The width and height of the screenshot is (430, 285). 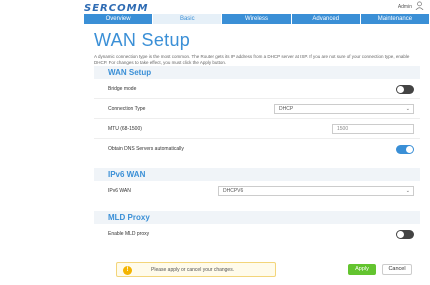 I want to click on ipv6-wan-select: DHCPV6 ⌄, so click(x=316, y=191).